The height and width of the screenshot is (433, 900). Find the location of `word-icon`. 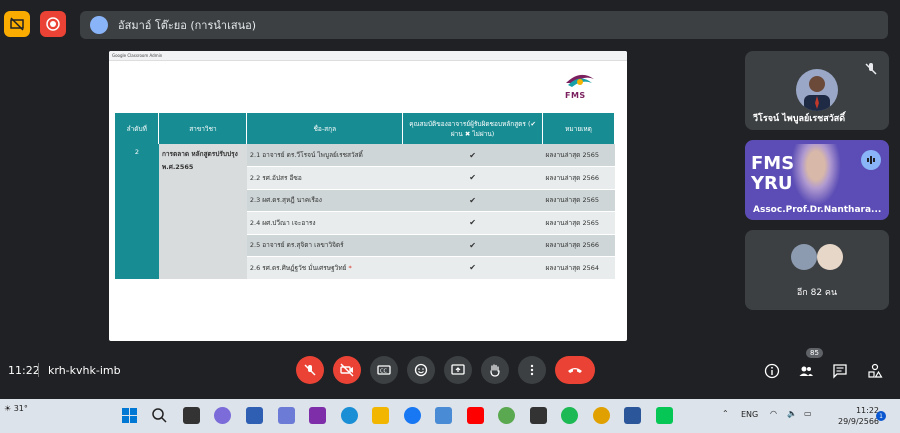

word-icon is located at coordinates (632, 415).